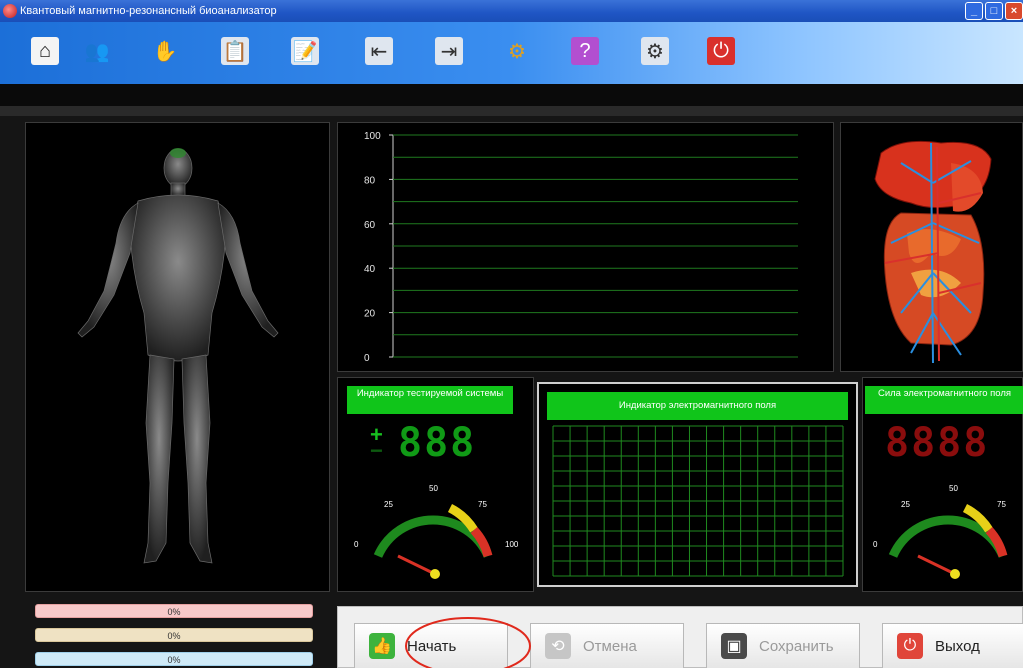 Image resolution: width=1023 pixels, height=668 pixels. What do you see at coordinates (468, 642) in the screenshot?
I see `start-button-highlight` at bounding box center [468, 642].